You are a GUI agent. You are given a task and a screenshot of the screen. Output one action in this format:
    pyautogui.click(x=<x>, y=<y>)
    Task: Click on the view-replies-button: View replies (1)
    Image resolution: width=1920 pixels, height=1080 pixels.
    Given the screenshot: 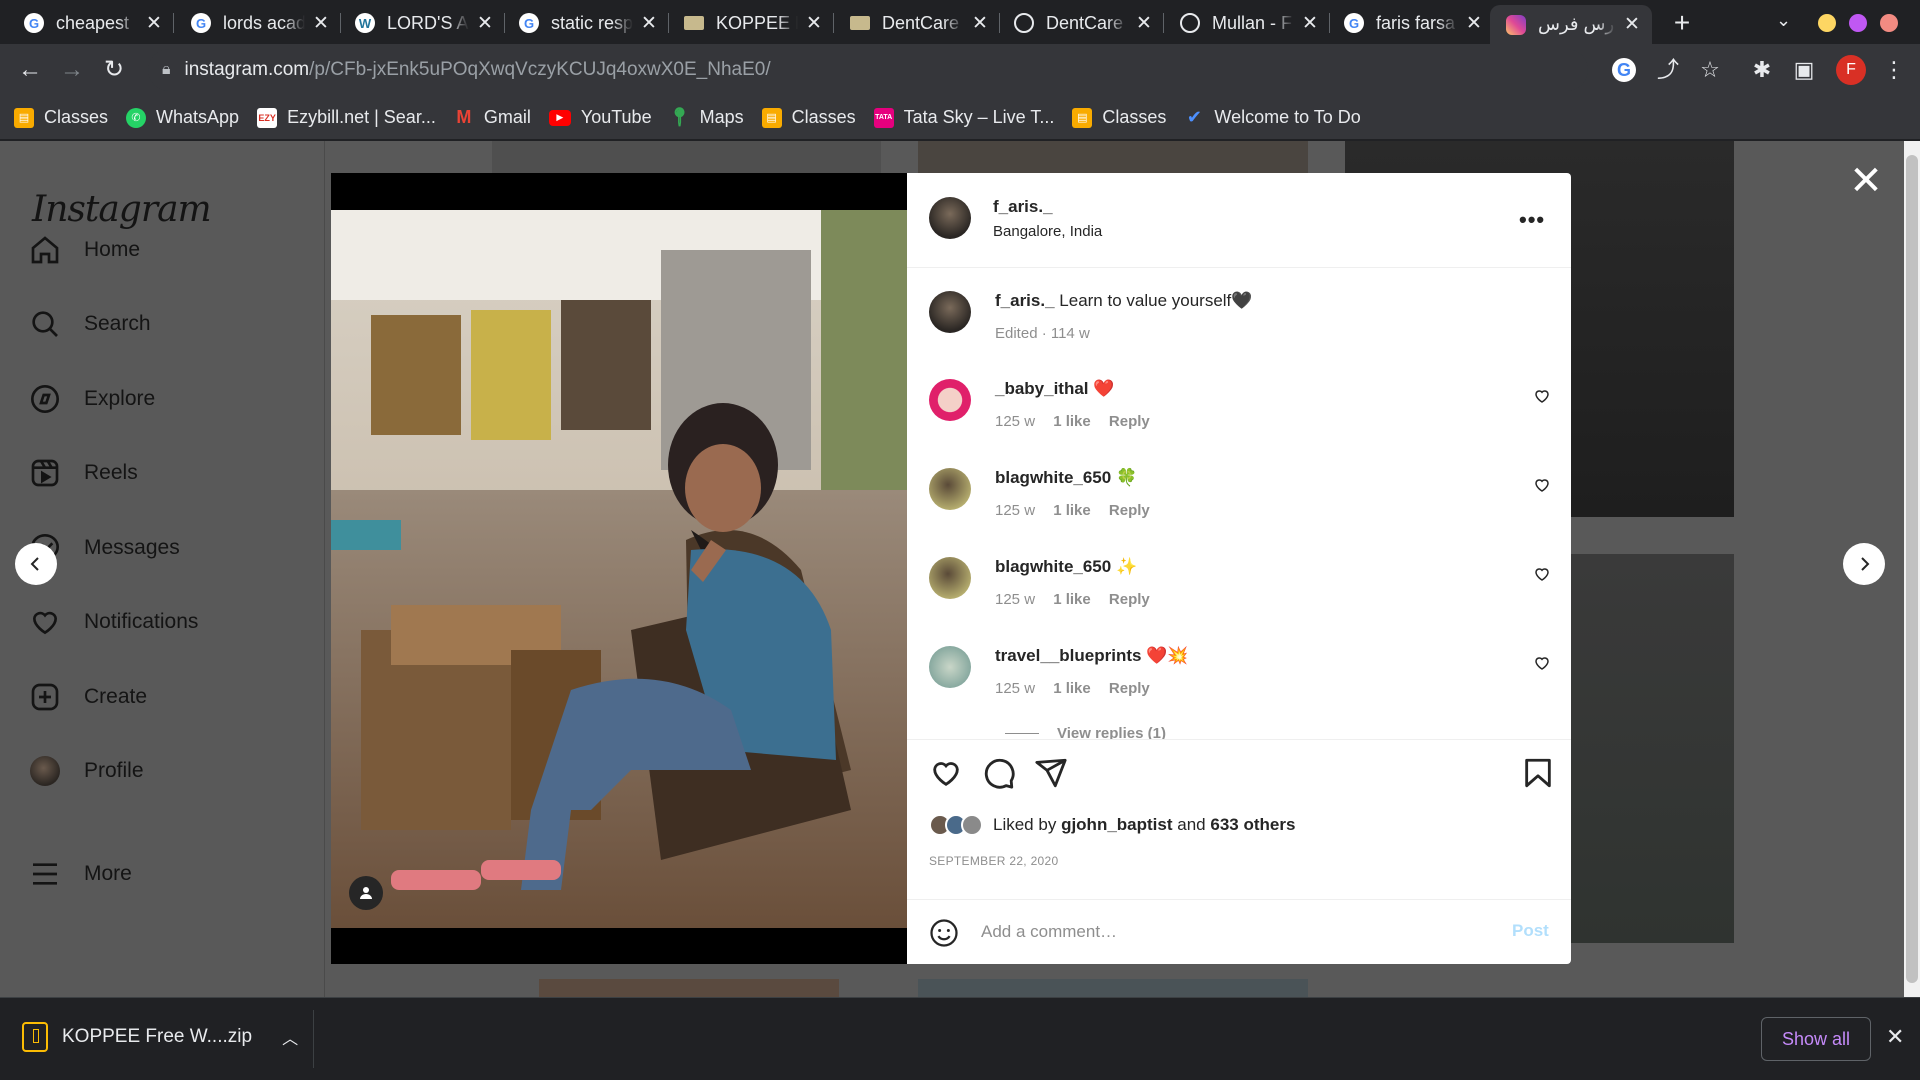 What is the action you would take?
    pyautogui.click(x=1085, y=732)
    